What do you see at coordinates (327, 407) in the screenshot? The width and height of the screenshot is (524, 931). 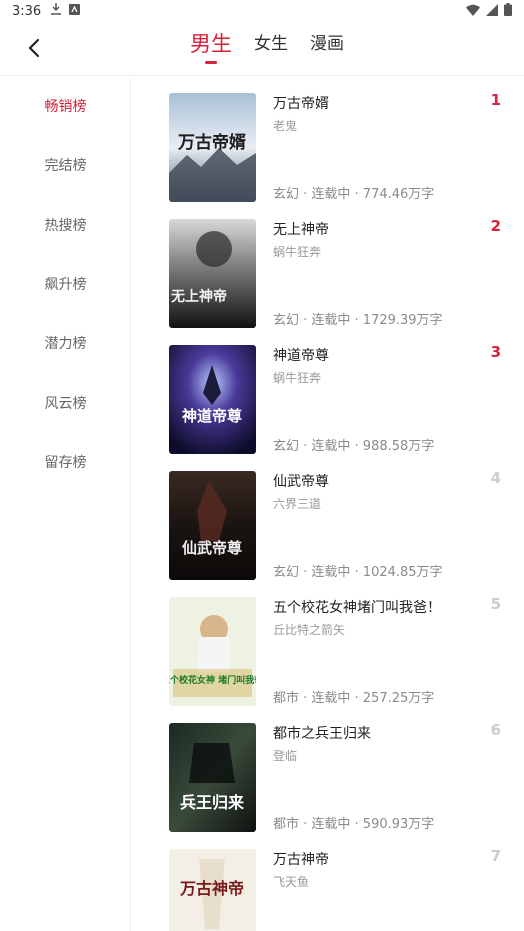 I see `book-item: 神道帝尊 神道帝尊 蜗牛狂奔 玄幻 · 连载中 · 988.58万字 3` at bounding box center [327, 407].